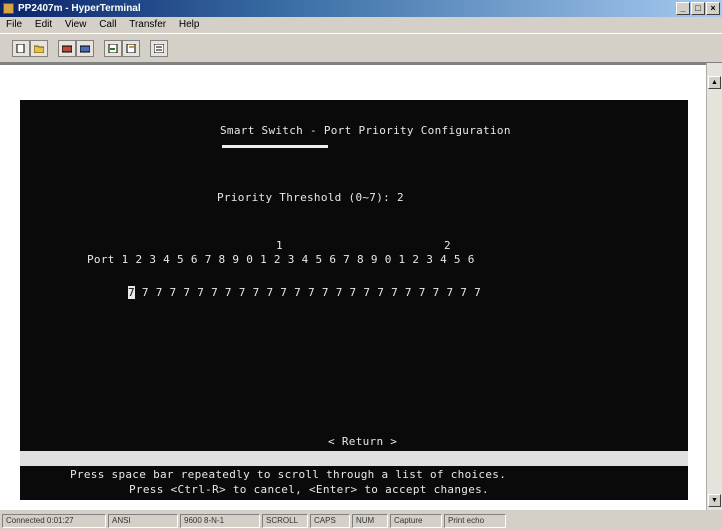 The width and height of the screenshot is (722, 530). I want to click on send-button, so click(113, 48).